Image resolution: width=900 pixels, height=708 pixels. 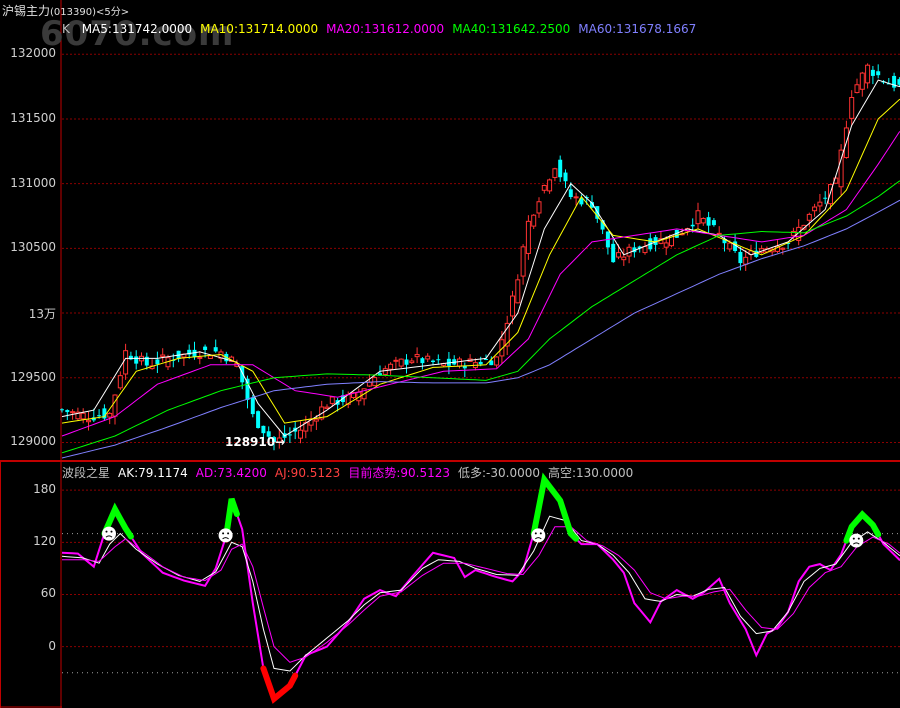 I want to click on ma-legend-item: MA10:131714.0000, so click(x=259, y=29).